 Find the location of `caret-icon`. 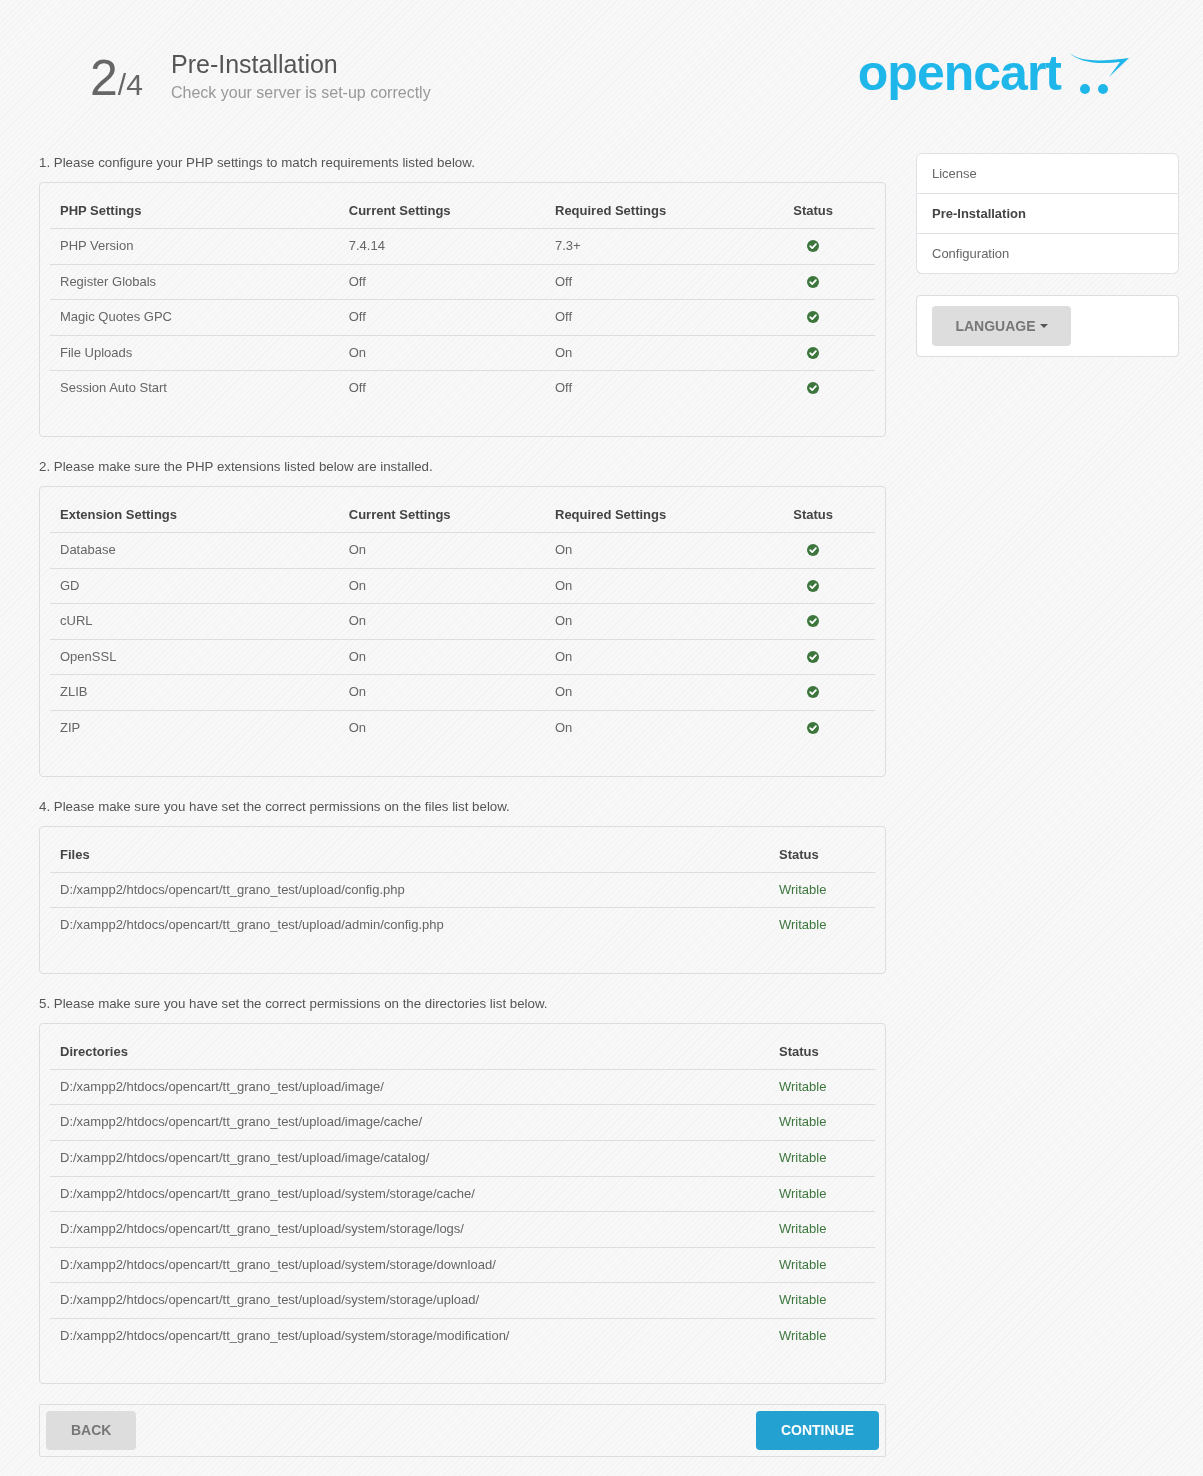

caret-icon is located at coordinates (1043, 326).